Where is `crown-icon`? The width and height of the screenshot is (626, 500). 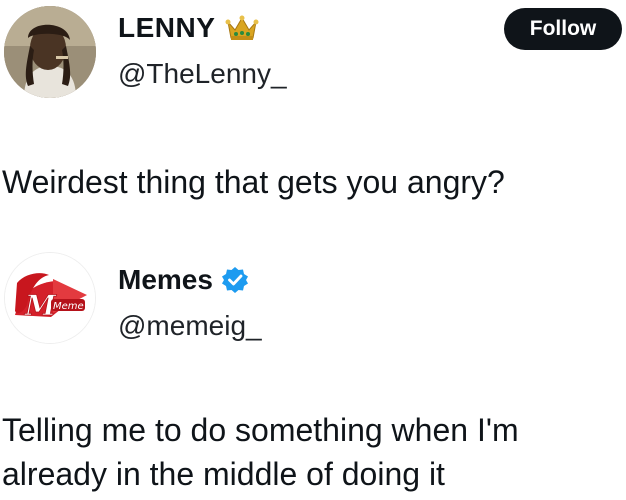
crown-icon is located at coordinates (242, 27).